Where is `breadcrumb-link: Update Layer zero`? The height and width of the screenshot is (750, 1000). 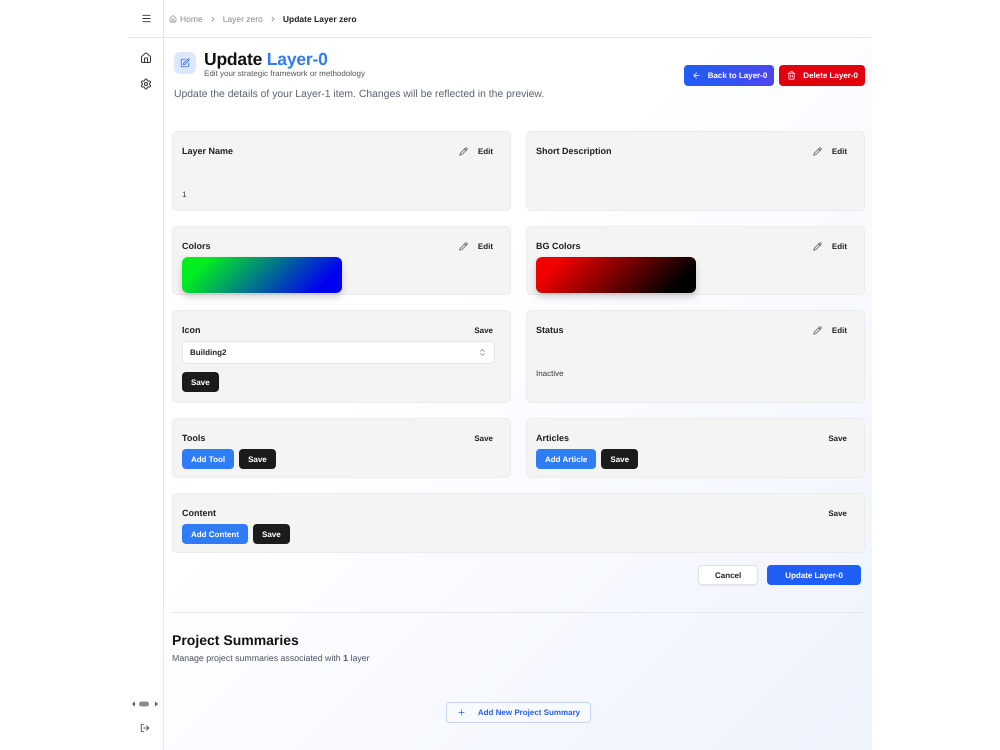
breadcrumb-link: Update Layer zero is located at coordinates (319, 19).